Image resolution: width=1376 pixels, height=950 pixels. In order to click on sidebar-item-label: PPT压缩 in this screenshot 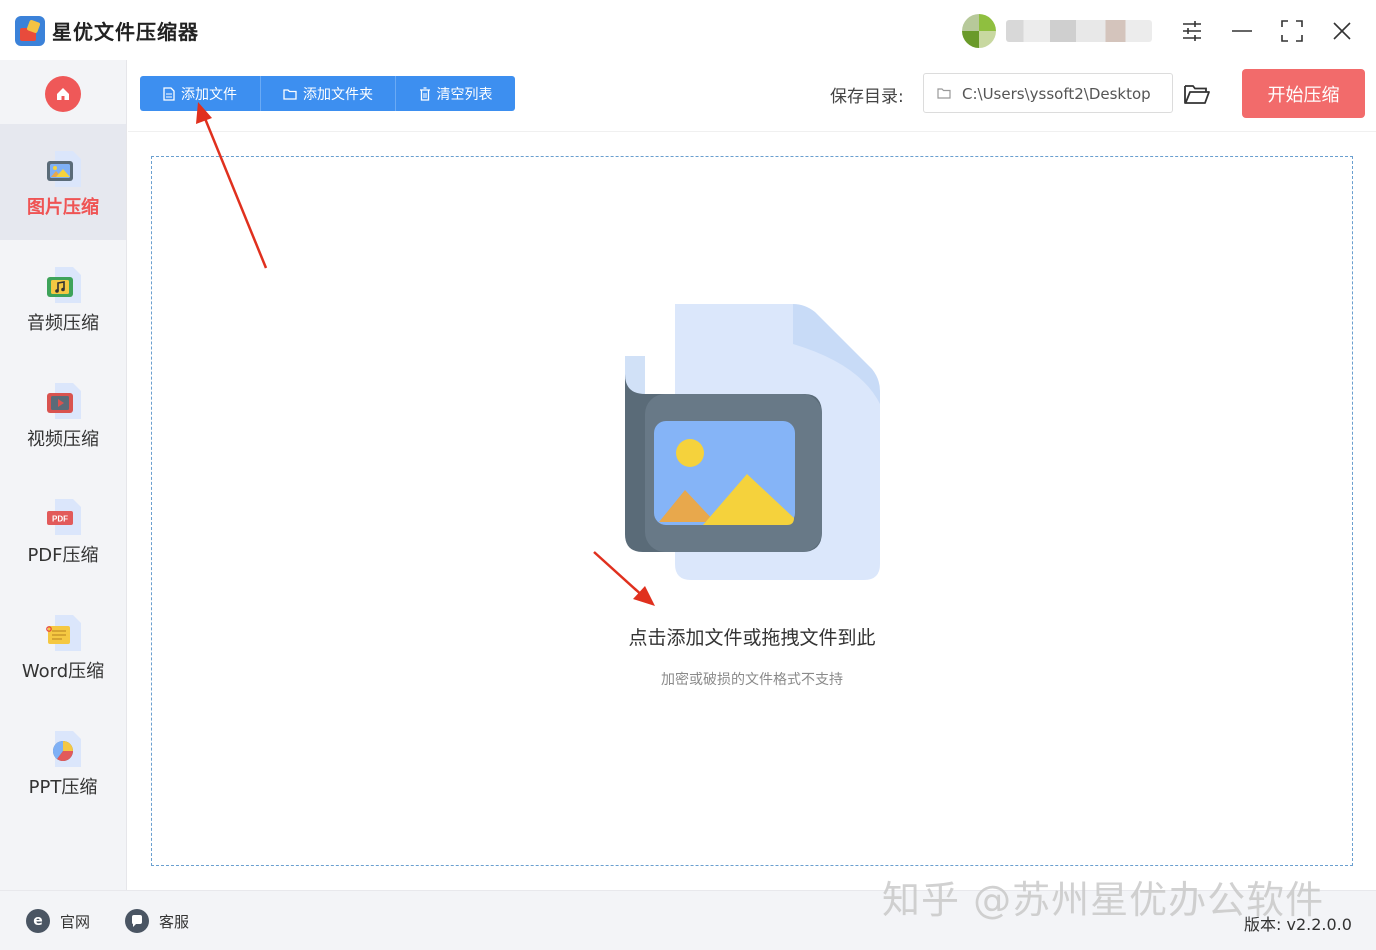, I will do `click(63, 787)`.